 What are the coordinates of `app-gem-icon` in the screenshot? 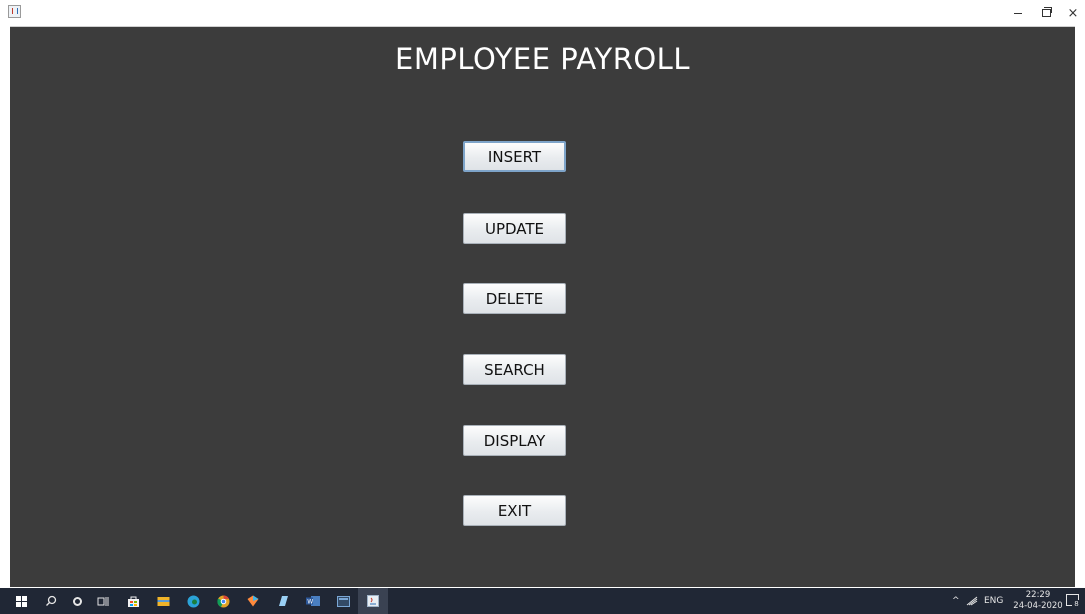 It's located at (253, 601).